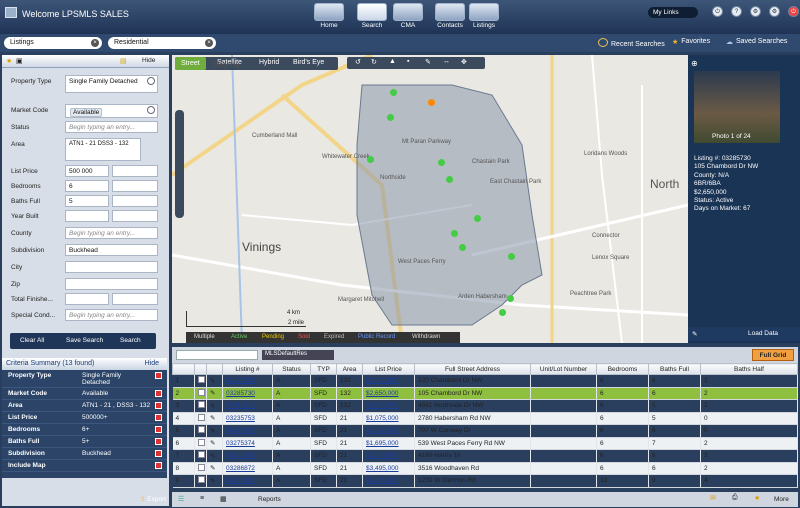 The image size is (800, 508). What do you see at coordinates (87, 186) in the screenshot?
I see `bedrooms-min-input: 6` at bounding box center [87, 186].